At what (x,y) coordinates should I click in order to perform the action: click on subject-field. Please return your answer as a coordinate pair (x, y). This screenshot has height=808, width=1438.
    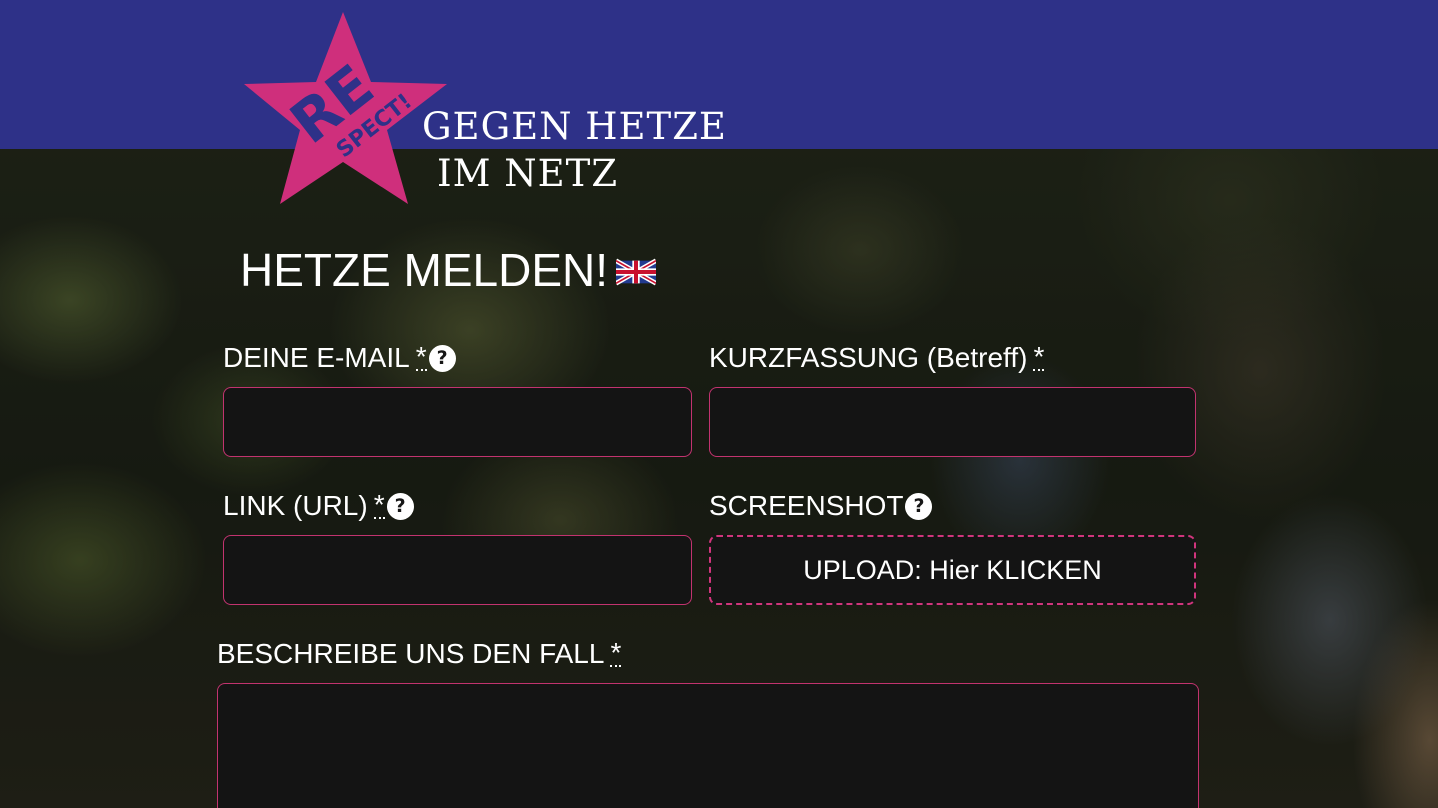
    Looking at the image, I should click on (952, 422).